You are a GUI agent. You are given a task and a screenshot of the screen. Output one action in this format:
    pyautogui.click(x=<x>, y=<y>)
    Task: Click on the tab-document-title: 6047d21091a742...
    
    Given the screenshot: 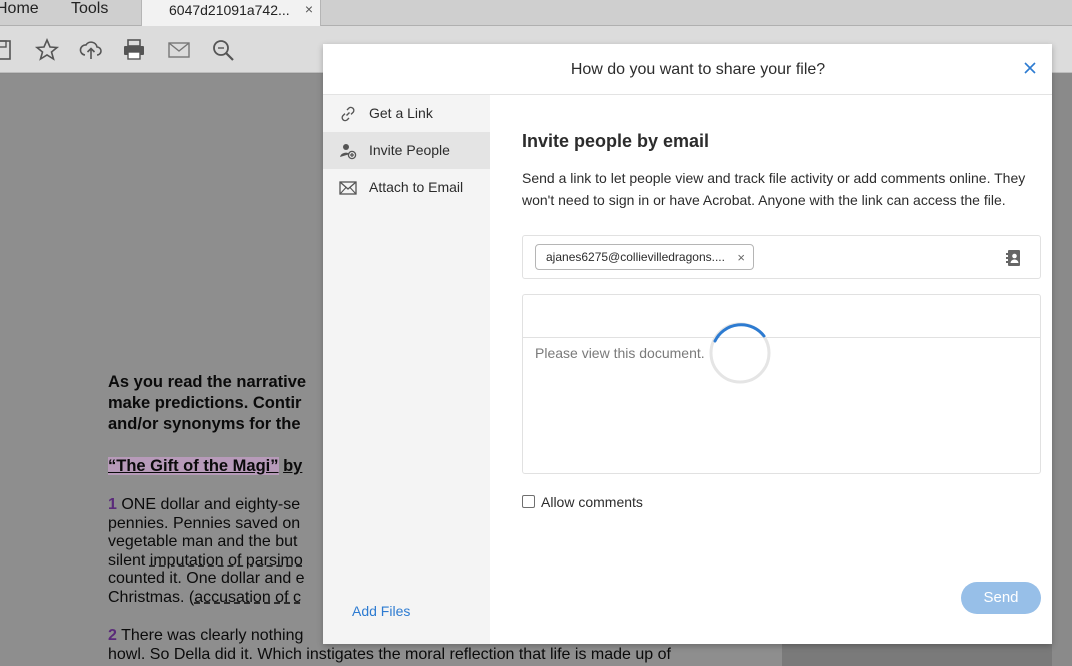 What is the action you would take?
    pyautogui.click(x=229, y=10)
    